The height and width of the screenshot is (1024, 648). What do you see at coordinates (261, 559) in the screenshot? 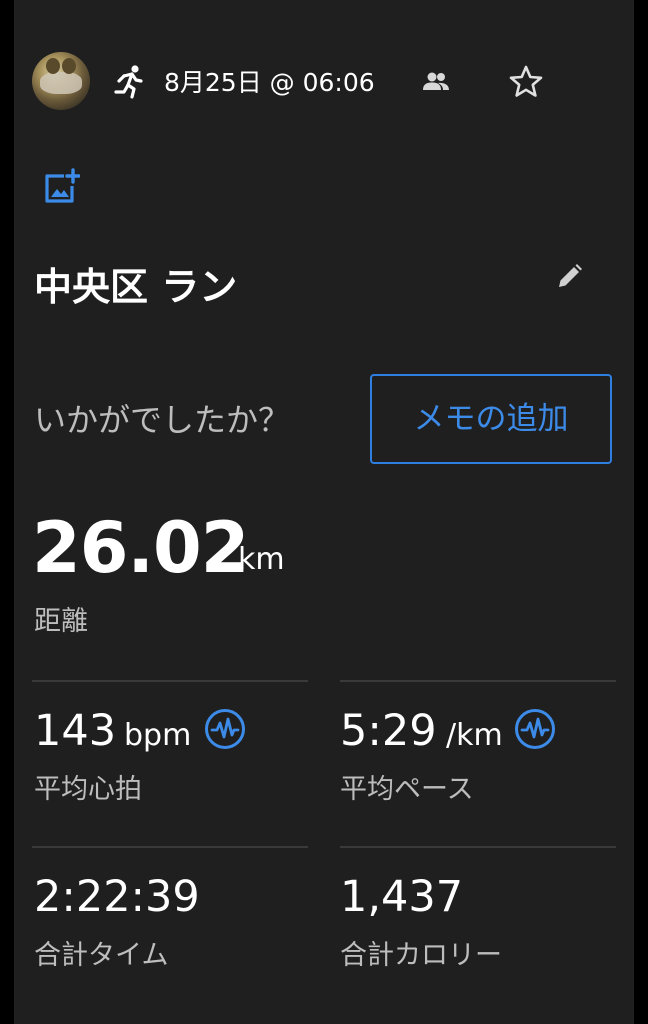
I see `distance-unit: km` at bounding box center [261, 559].